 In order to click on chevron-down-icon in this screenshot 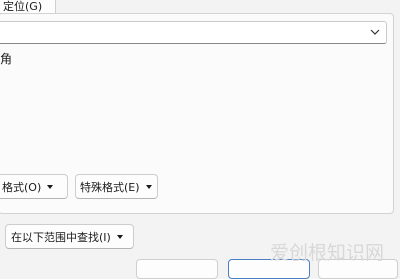, I will do `click(375, 32)`.